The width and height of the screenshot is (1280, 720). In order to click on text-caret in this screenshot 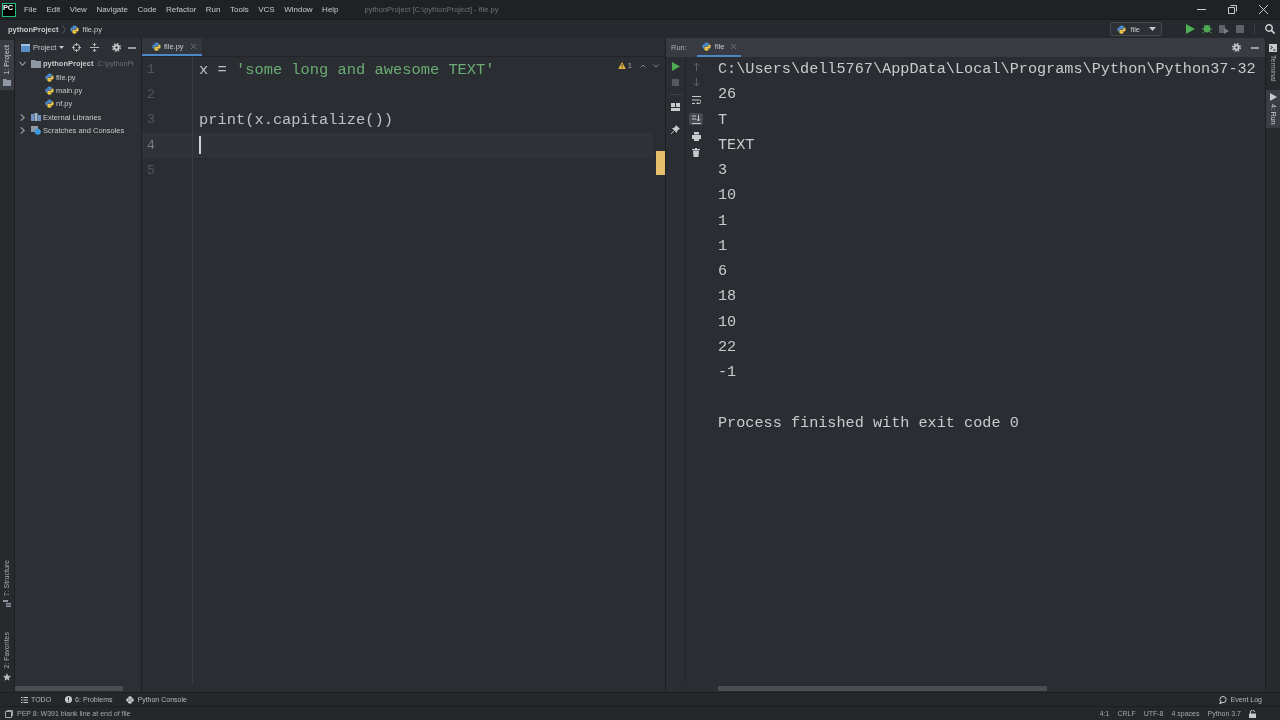, I will do `click(200, 145)`.